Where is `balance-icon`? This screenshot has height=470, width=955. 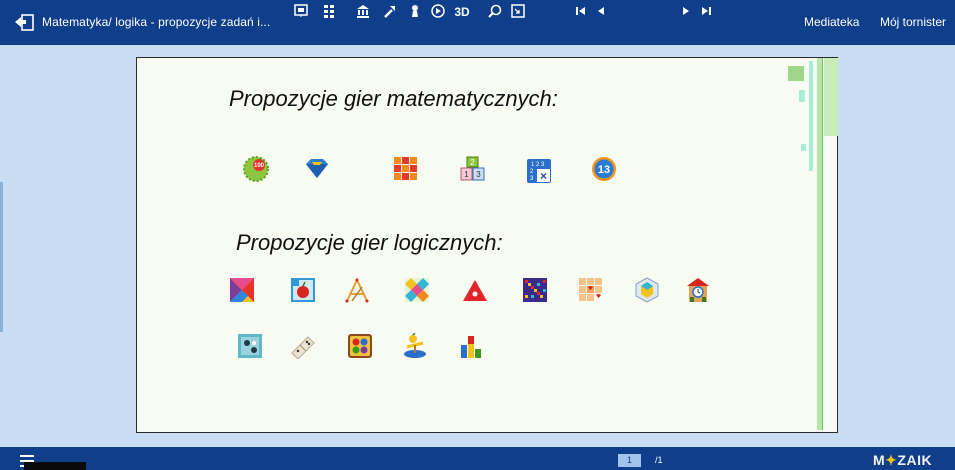
balance-icon is located at coordinates (415, 346).